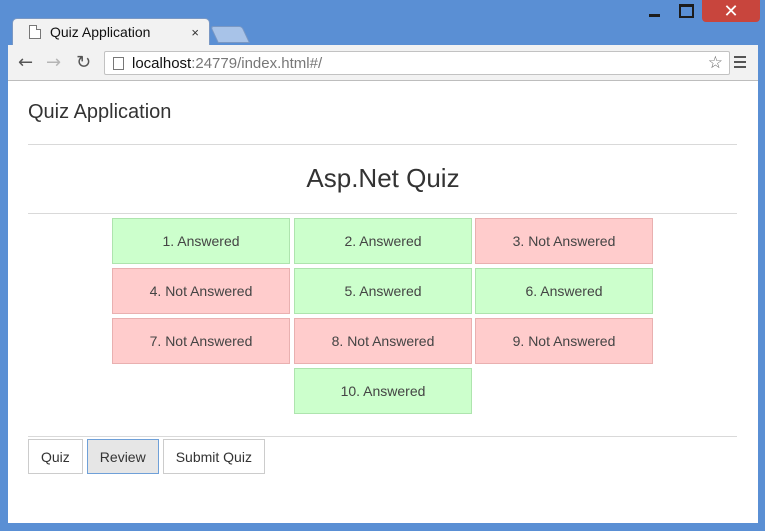 The image size is (765, 531). What do you see at coordinates (213, 456) in the screenshot?
I see `submit-quiz-button: Submit Quiz` at bounding box center [213, 456].